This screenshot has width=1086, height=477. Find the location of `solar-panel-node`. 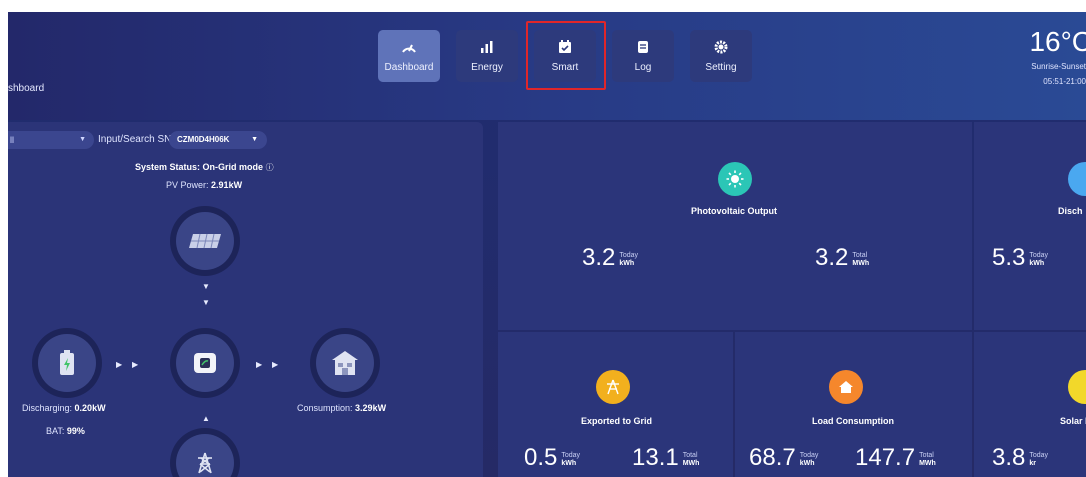

solar-panel-node is located at coordinates (205, 241).